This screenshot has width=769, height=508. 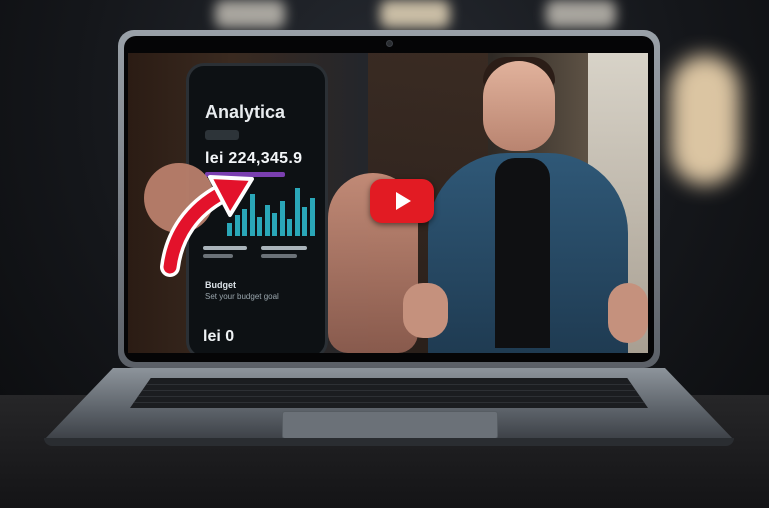 What do you see at coordinates (242, 296) in the screenshot?
I see `phone-budget-sub: Set your budget goal` at bounding box center [242, 296].